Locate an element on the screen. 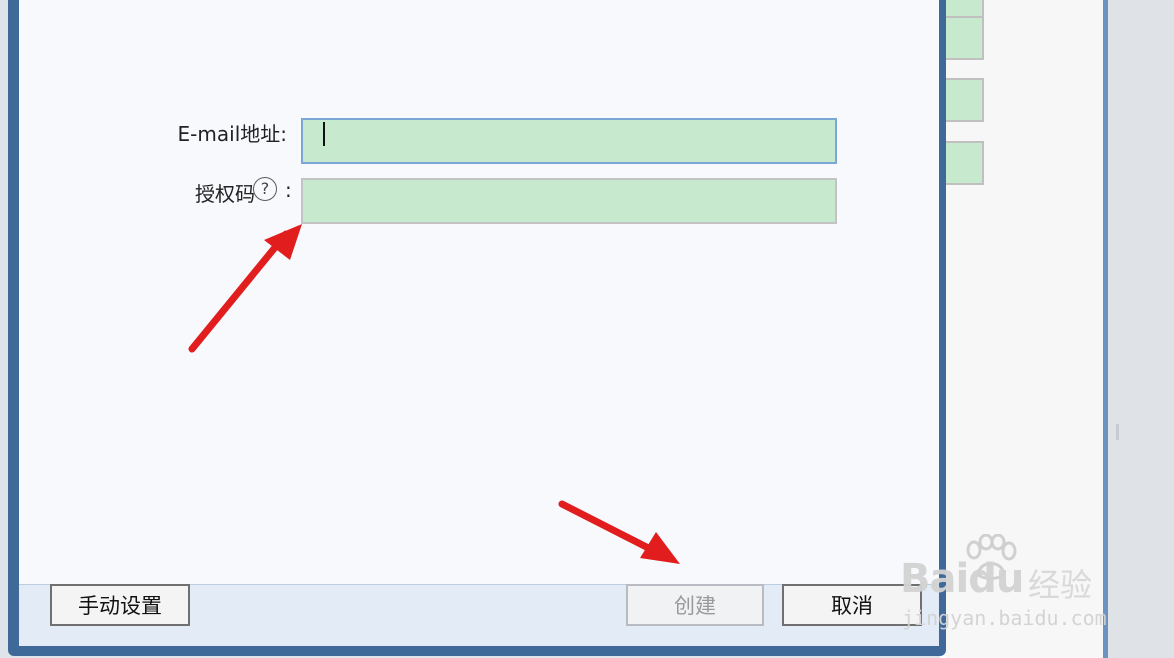 This screenshot has width=1174, height=658. text-caret is located at coordinates (324, 134).